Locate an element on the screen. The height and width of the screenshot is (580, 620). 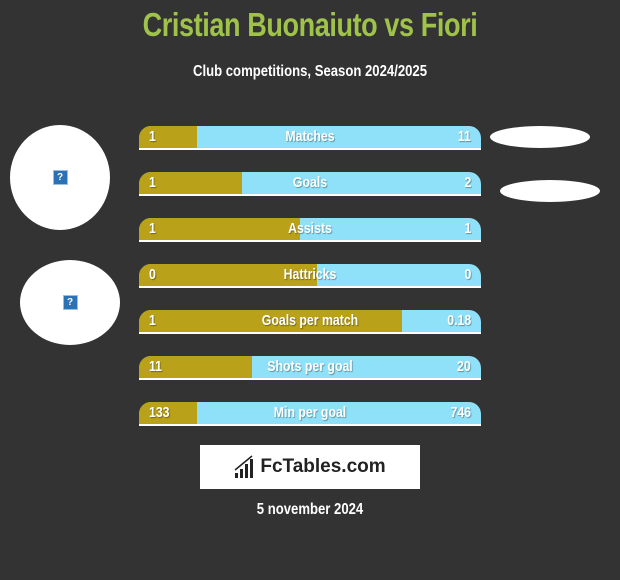
fctables-logo: FcTables.com is located at coordinates (310, 467).